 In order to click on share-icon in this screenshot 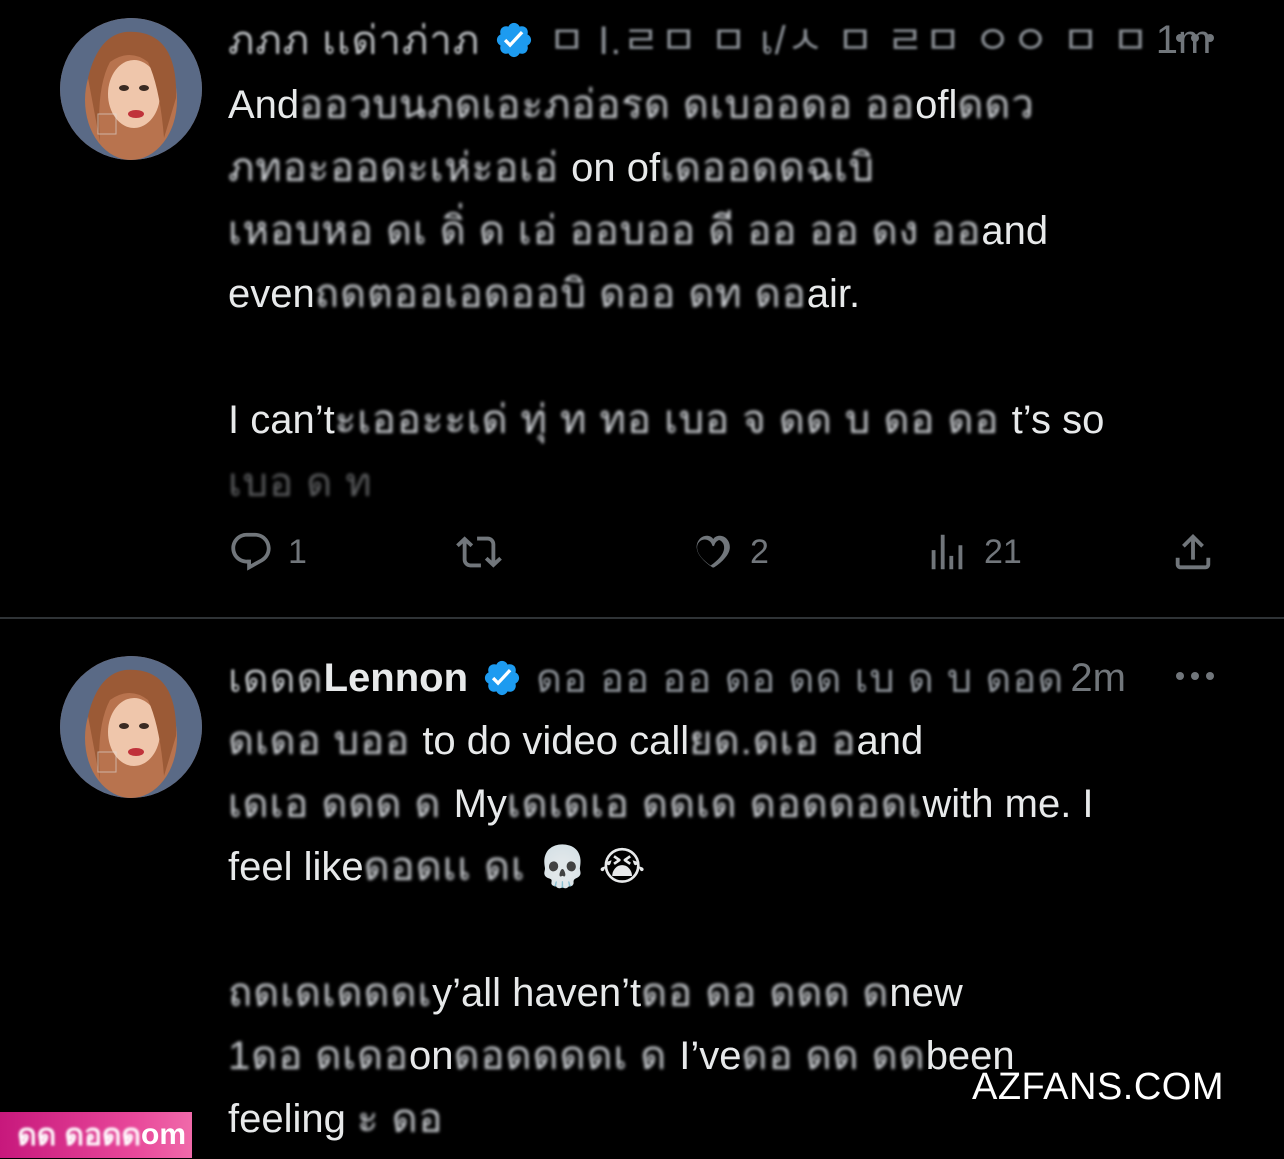, I will do `click(1193, 551)`.